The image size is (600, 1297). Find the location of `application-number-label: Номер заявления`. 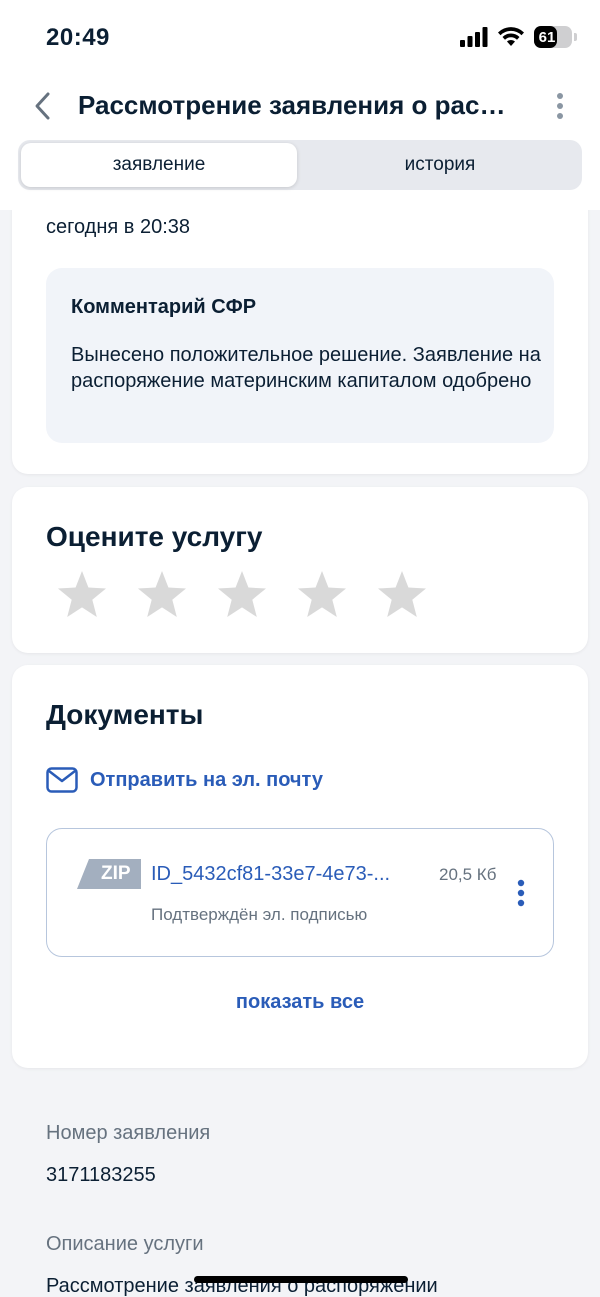

application-number-label: Номер заявления is located at coordinates (128, 1133).